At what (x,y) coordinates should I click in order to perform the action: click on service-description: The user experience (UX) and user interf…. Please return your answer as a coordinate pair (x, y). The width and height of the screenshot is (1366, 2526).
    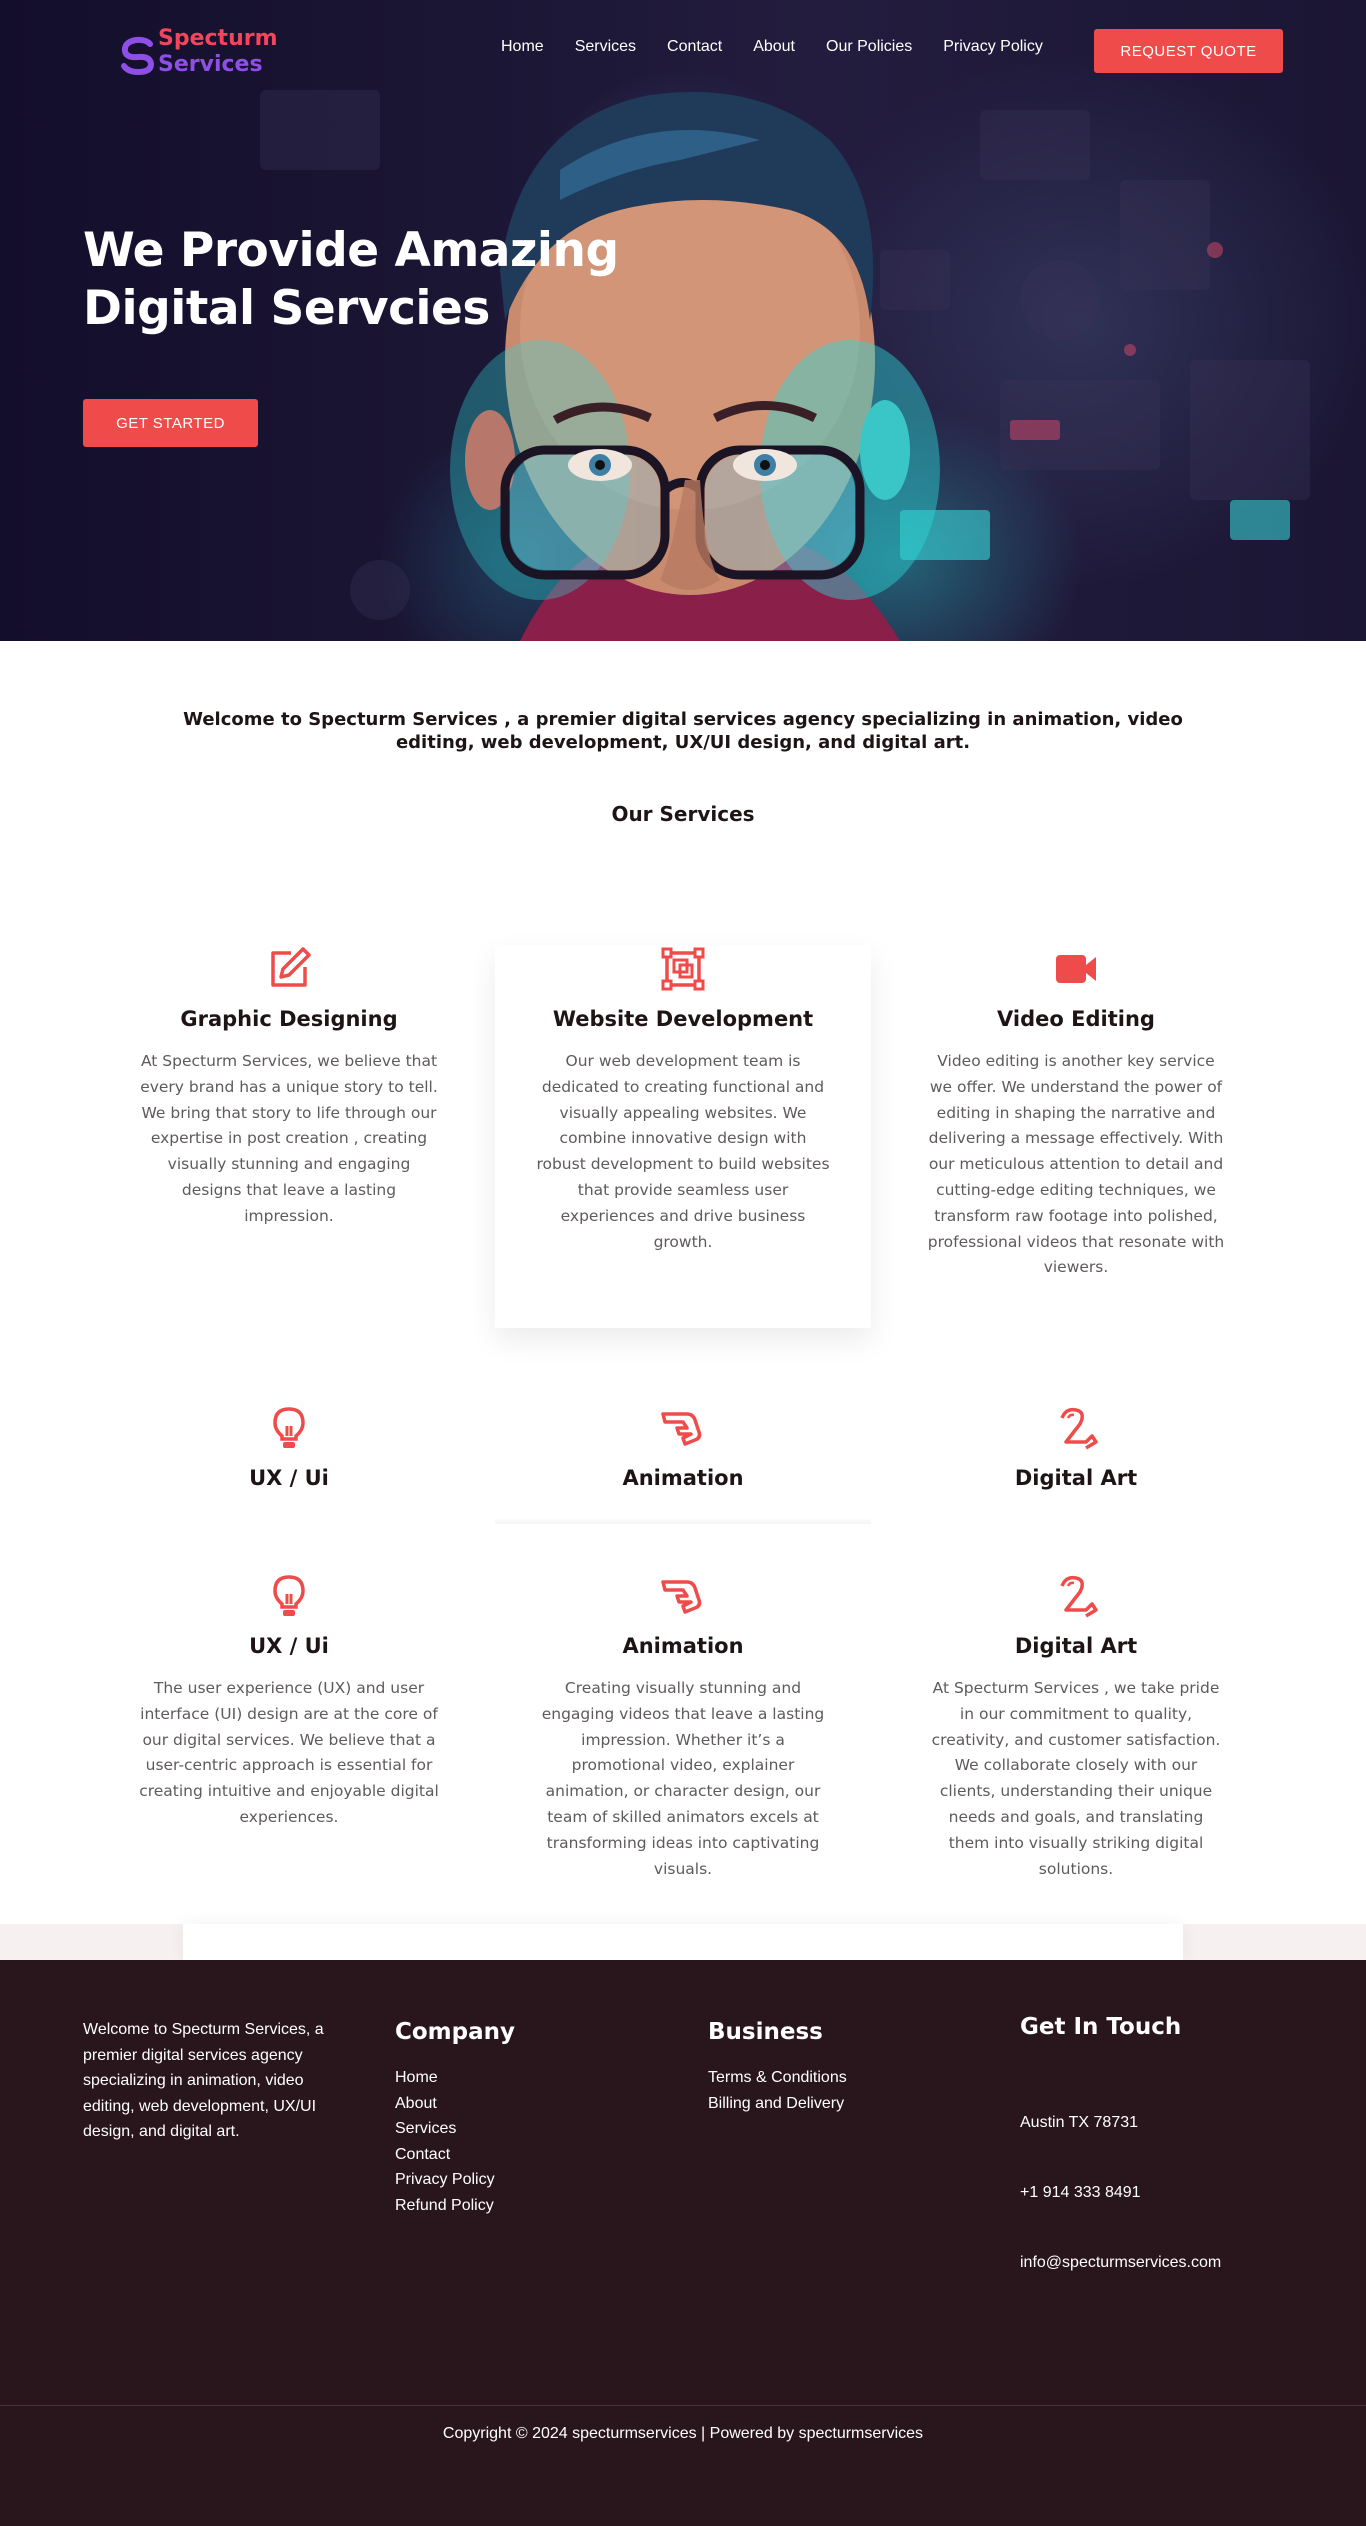
    Looking at the image, I should click on (289, 1752).